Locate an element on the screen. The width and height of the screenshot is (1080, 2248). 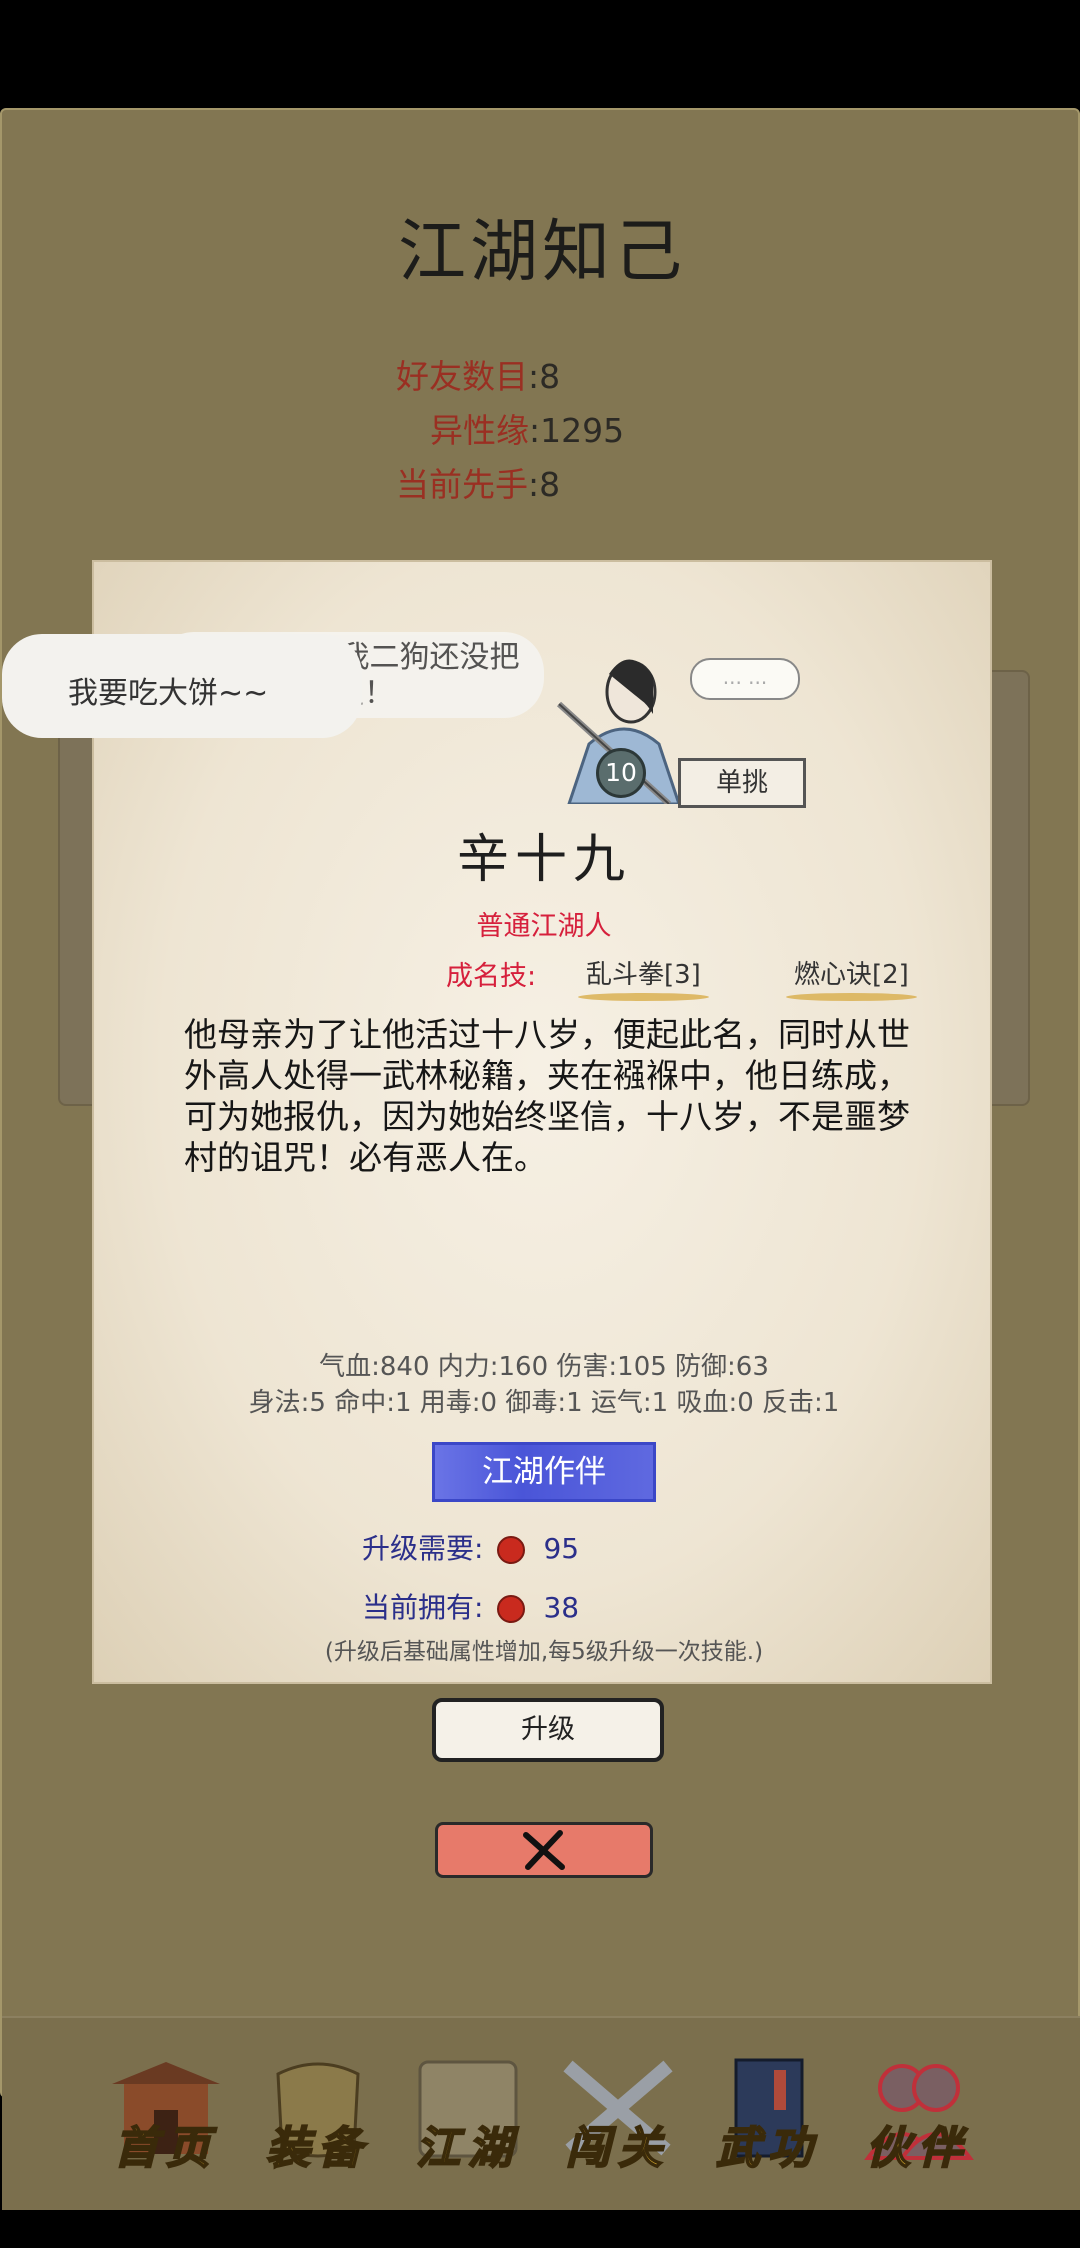
speech-bubble-front: 我要吃大饼~~ is located at coordinates (182, 686).